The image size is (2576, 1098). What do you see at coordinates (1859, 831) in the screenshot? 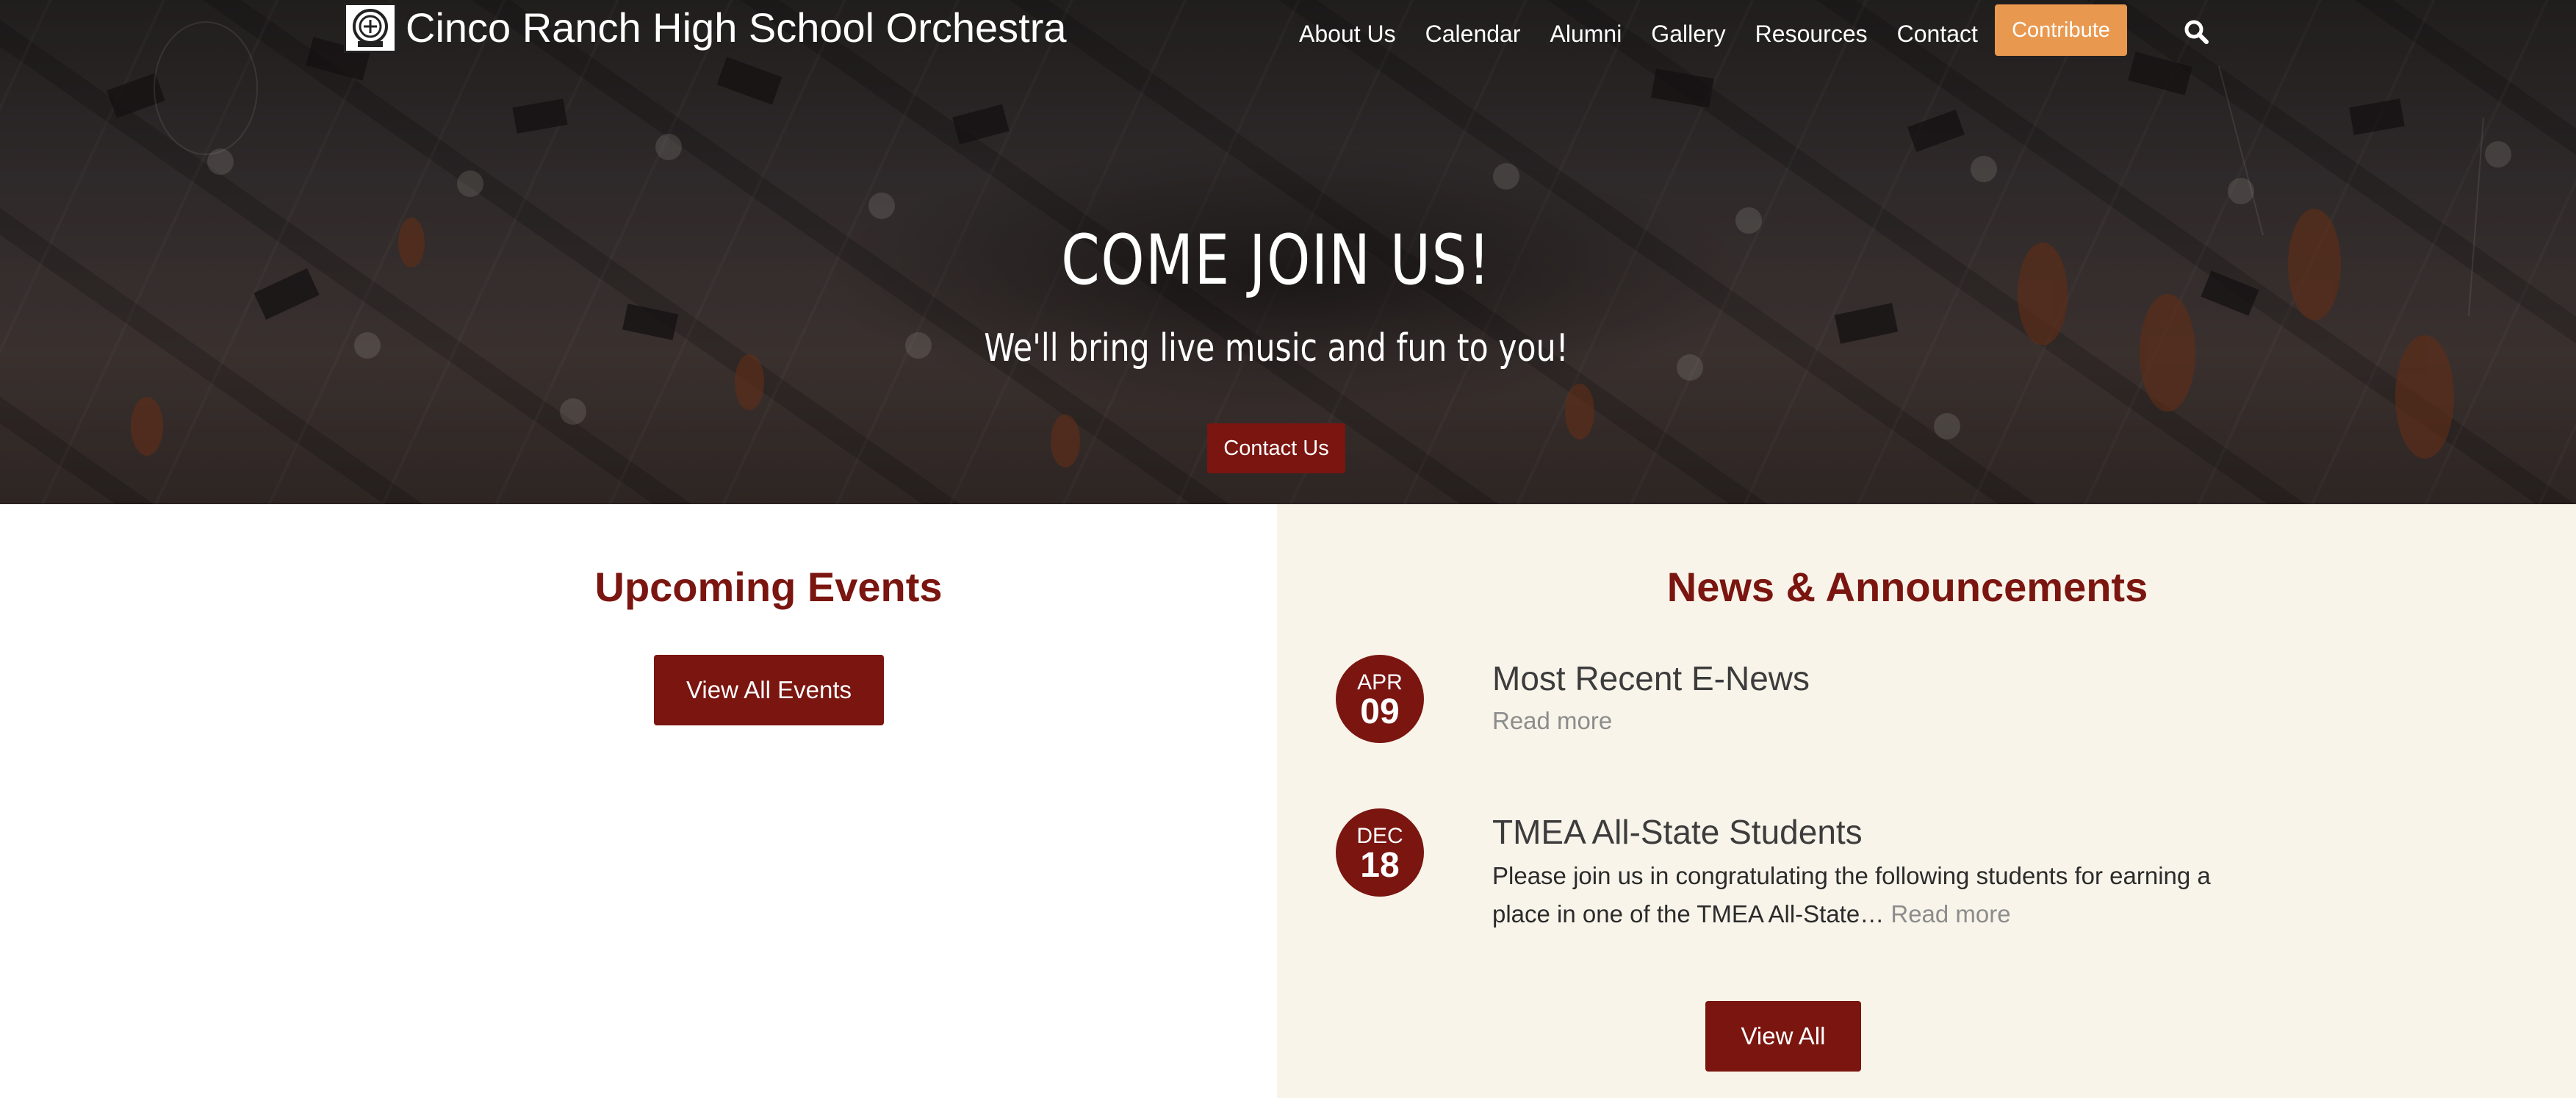
I see `news-title: TMEA All-State Students` at bounding box center [1859, 831].